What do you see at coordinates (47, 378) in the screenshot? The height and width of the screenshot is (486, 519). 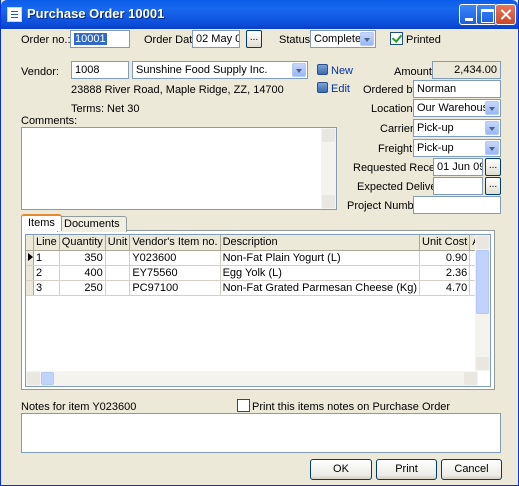 I see `grid-horizontal-scroll-thumb` at bounding box center [47, 378].